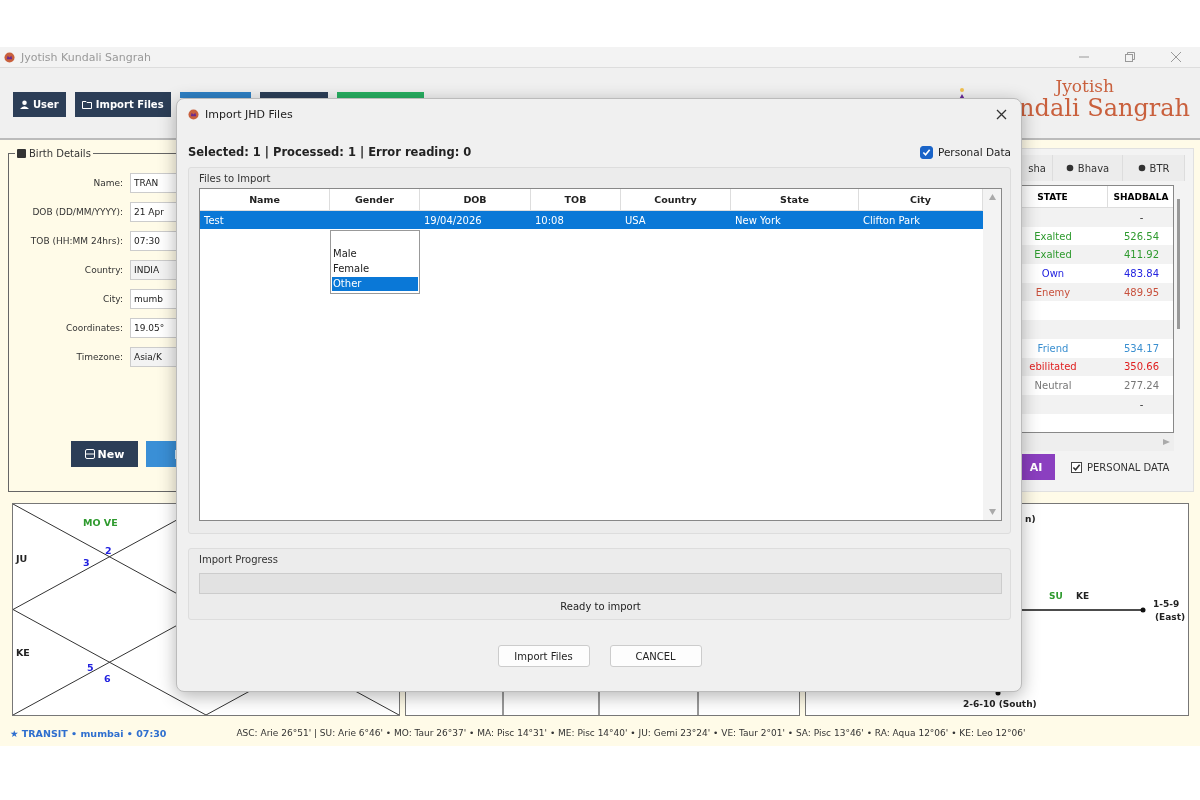 The width and height of the screenshot is (1200, 800). Describe the element at coordinates (676, 199) in the screenshot. I see `column-header: Country` at that location.